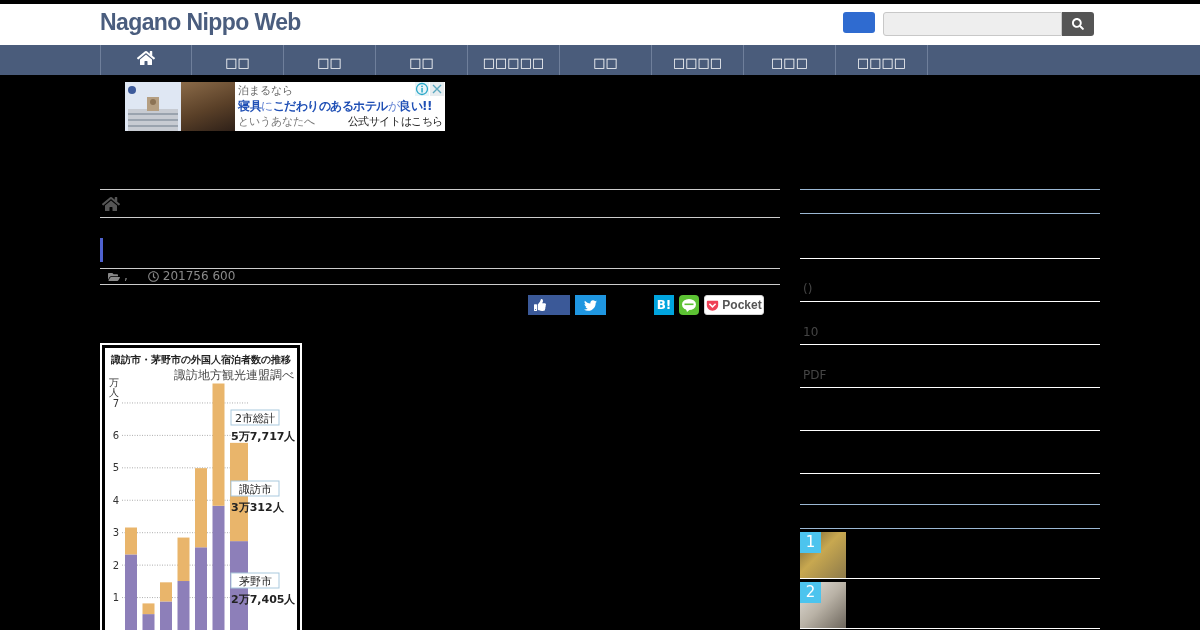 The image size is (1200, 630). What do you see at coordinates (115, 500) in the screenshot?
I see `axis-tick-label: 4` at bounding box center [115, 500].